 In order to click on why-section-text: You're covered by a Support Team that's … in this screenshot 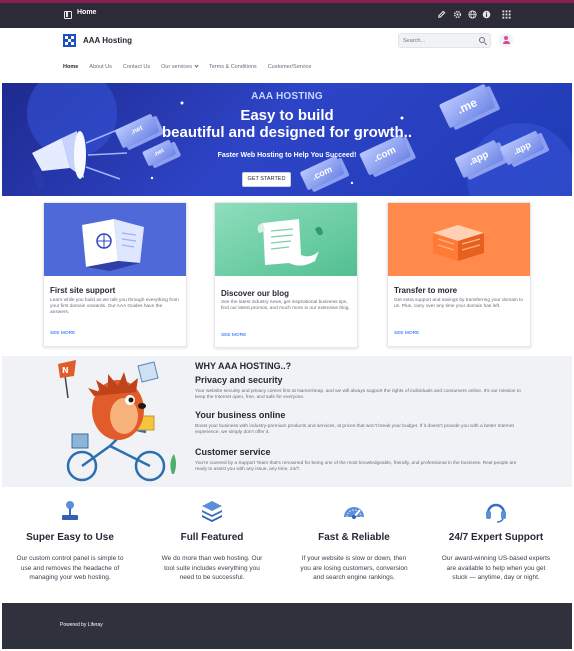, I will do `click(356, 467)`.